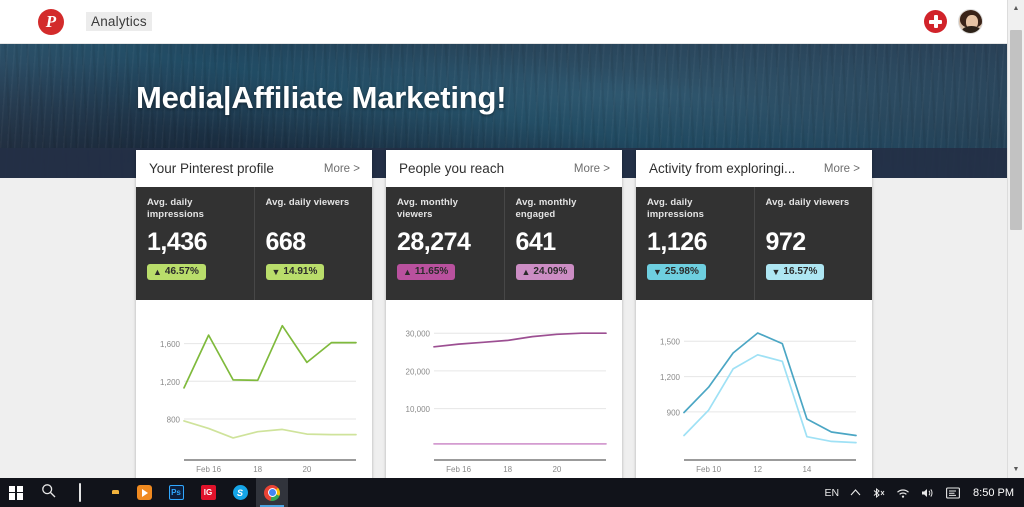 The width and height of the screenshot is (1024, 507). I want to click on task-view-button, so click(80, 492).